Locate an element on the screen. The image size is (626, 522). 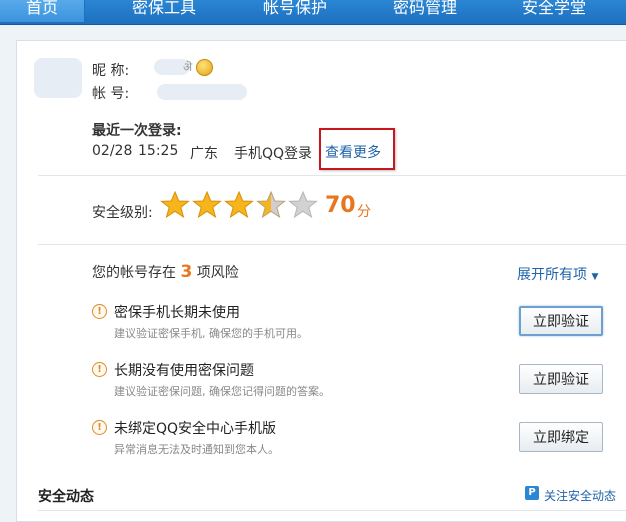
account-label: 帐 号: is located at coordinates (111, 94).